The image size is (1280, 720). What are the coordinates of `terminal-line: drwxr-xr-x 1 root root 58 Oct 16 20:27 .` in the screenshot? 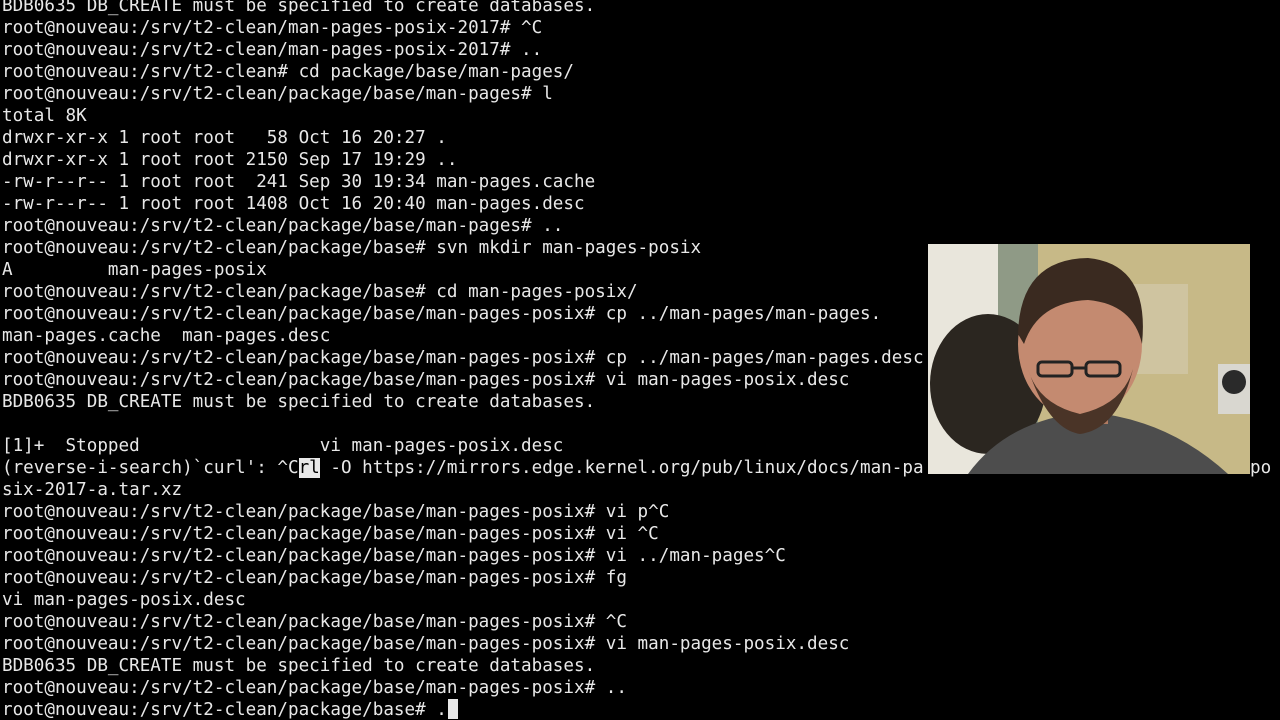 It's located at (224, 138).